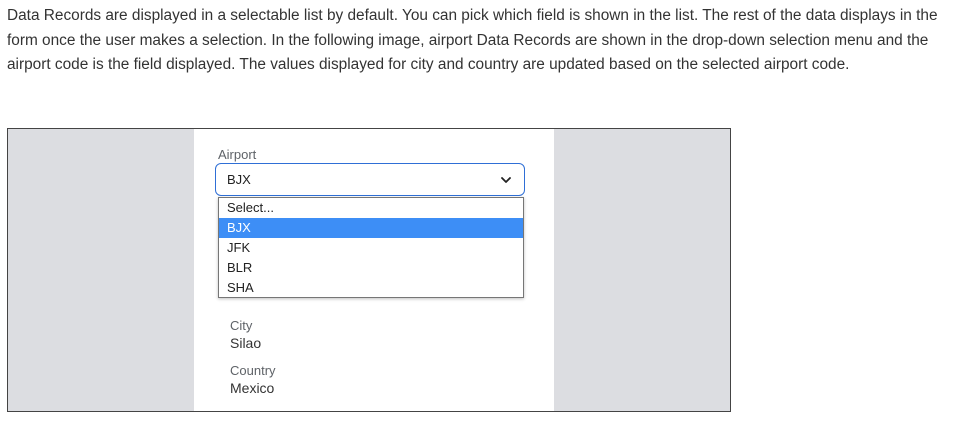 This screenshot has width=962, height=421. What do you see at coordinates (371, 228) in the screenshot?
I see `option-bjx: BJX` at bounding box center [371, 228].